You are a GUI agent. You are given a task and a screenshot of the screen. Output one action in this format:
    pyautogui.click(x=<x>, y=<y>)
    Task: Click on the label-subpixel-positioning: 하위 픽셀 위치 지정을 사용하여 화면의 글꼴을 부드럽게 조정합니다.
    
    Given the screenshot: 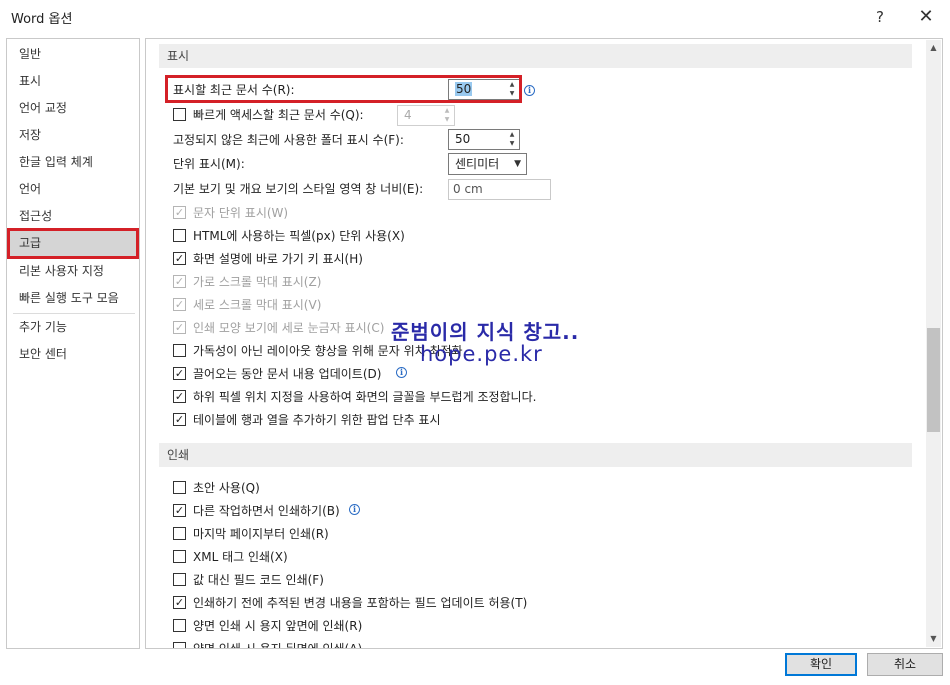 What is the action you would take?
    pyautogui.click(x=365, y=397)
    